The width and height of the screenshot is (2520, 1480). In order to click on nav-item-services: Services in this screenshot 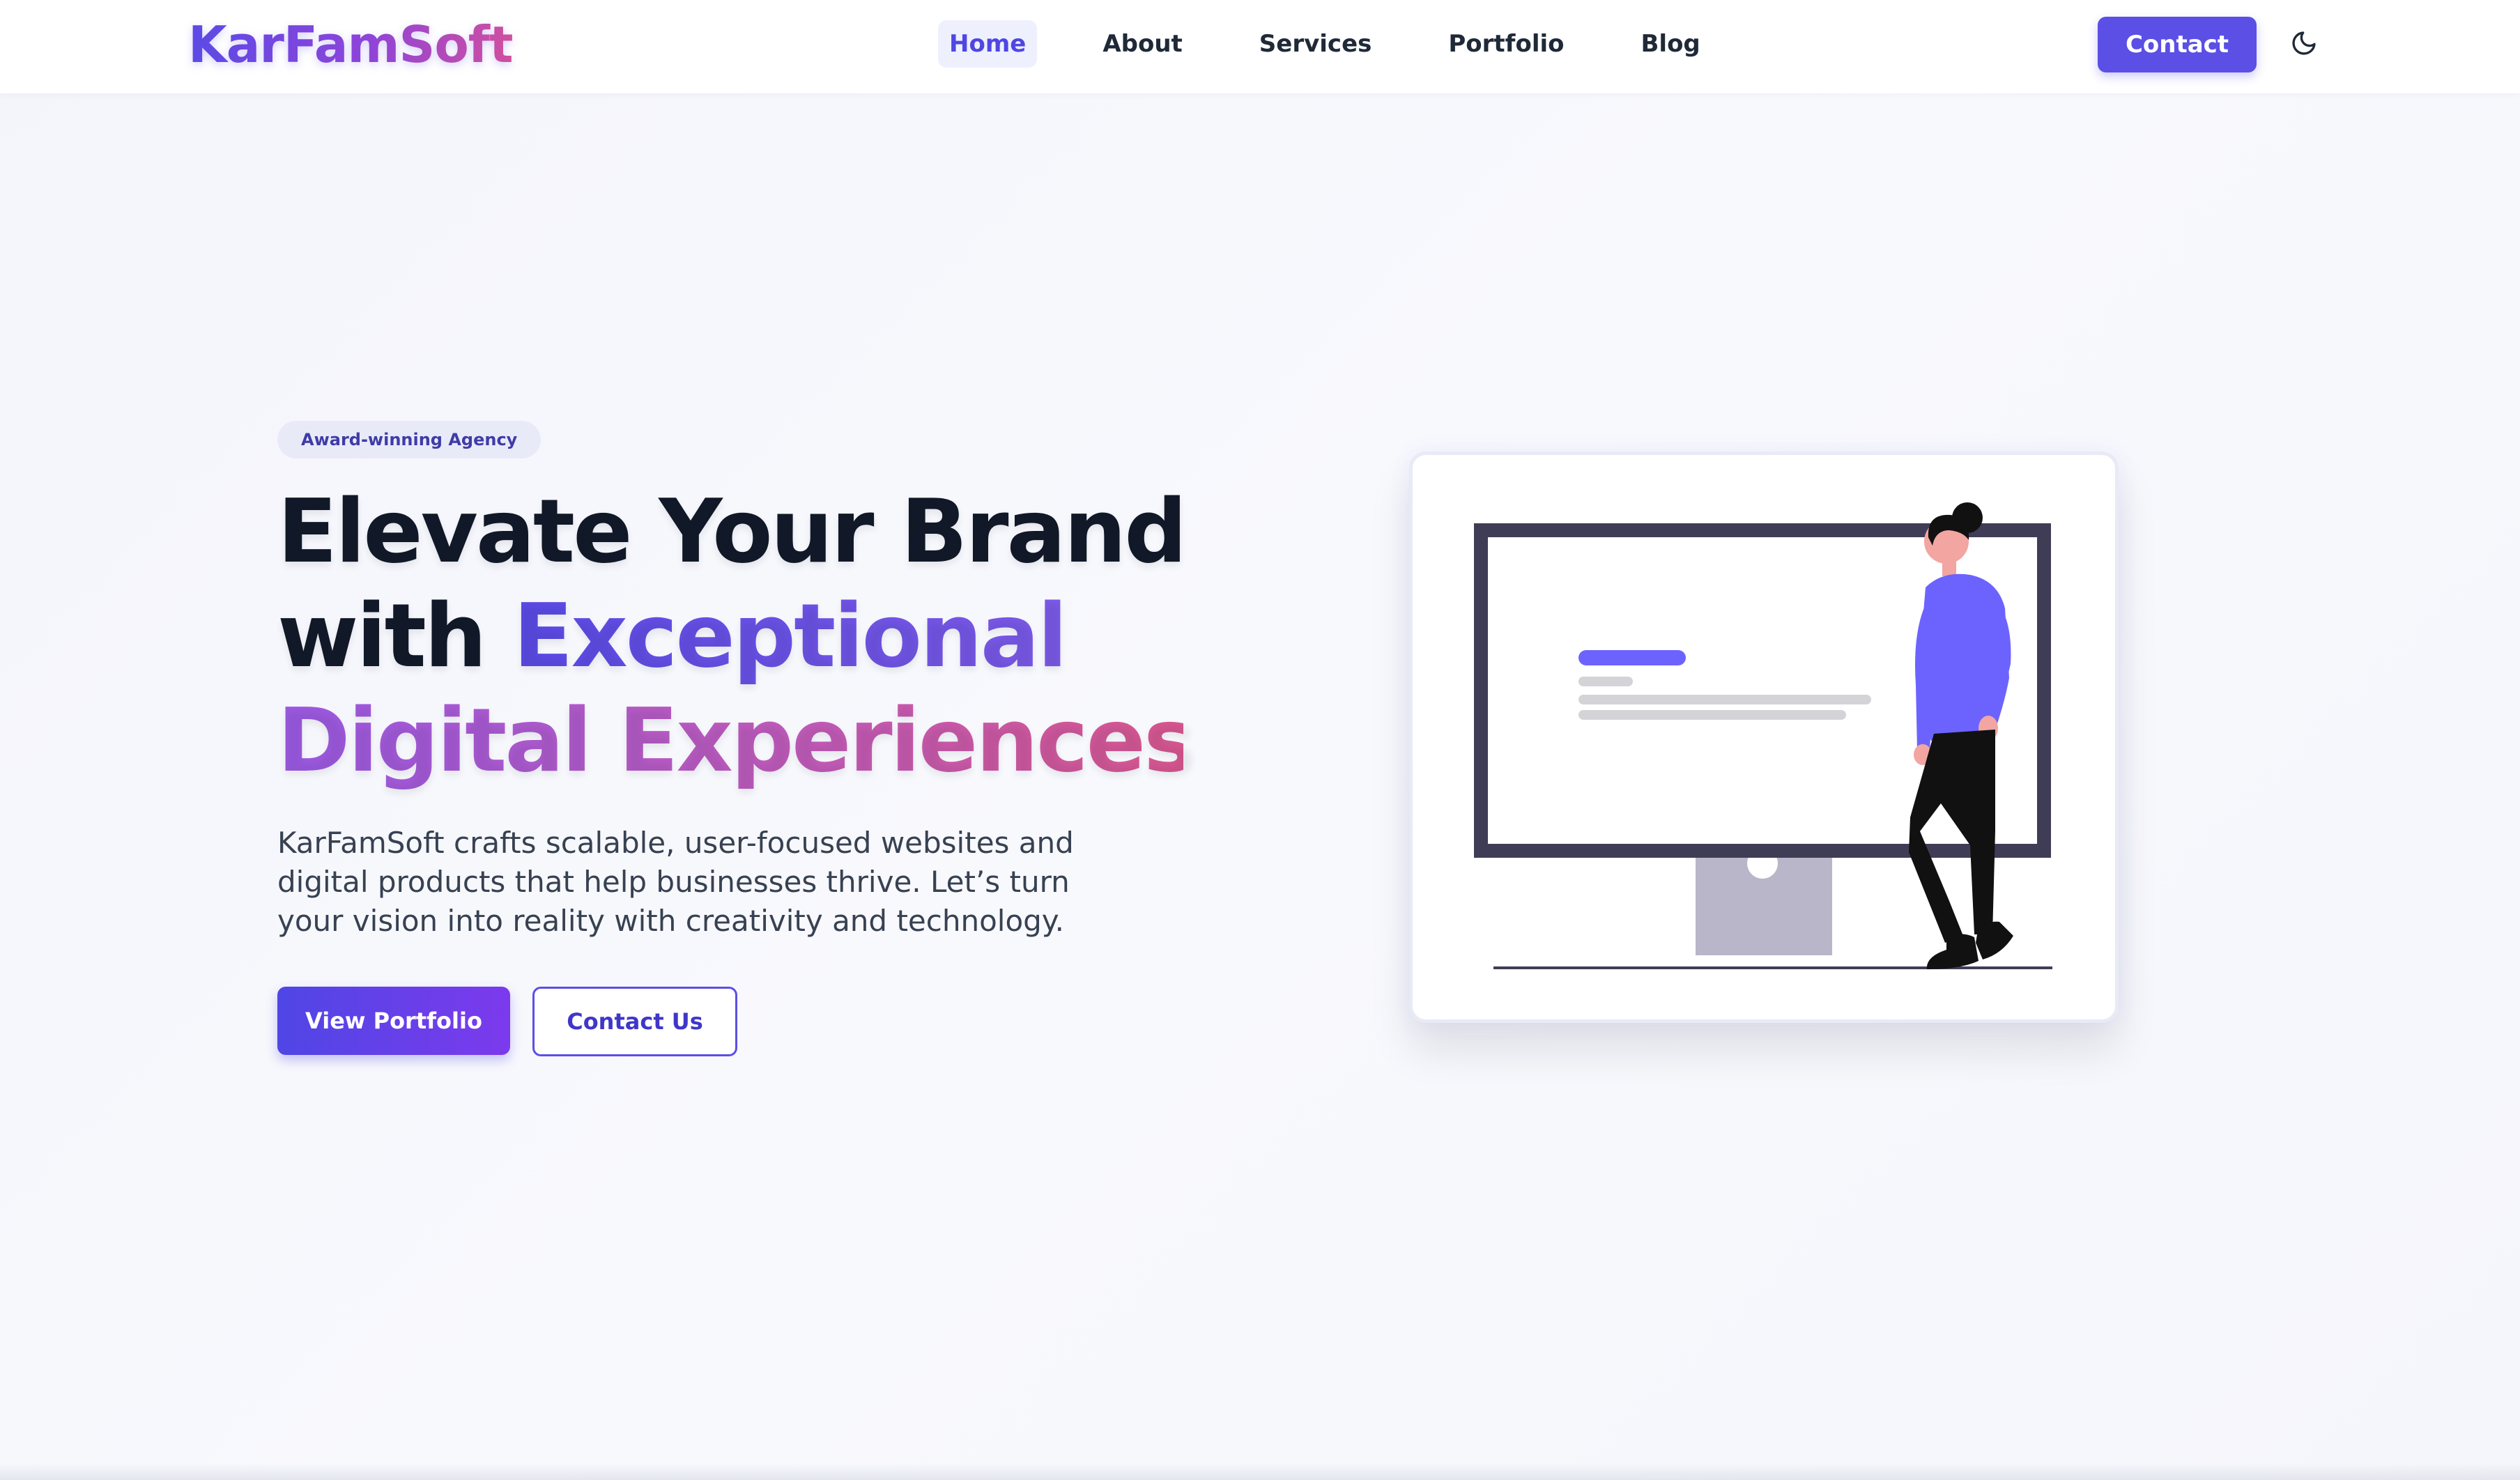, I will do `click(1315, 44)`.